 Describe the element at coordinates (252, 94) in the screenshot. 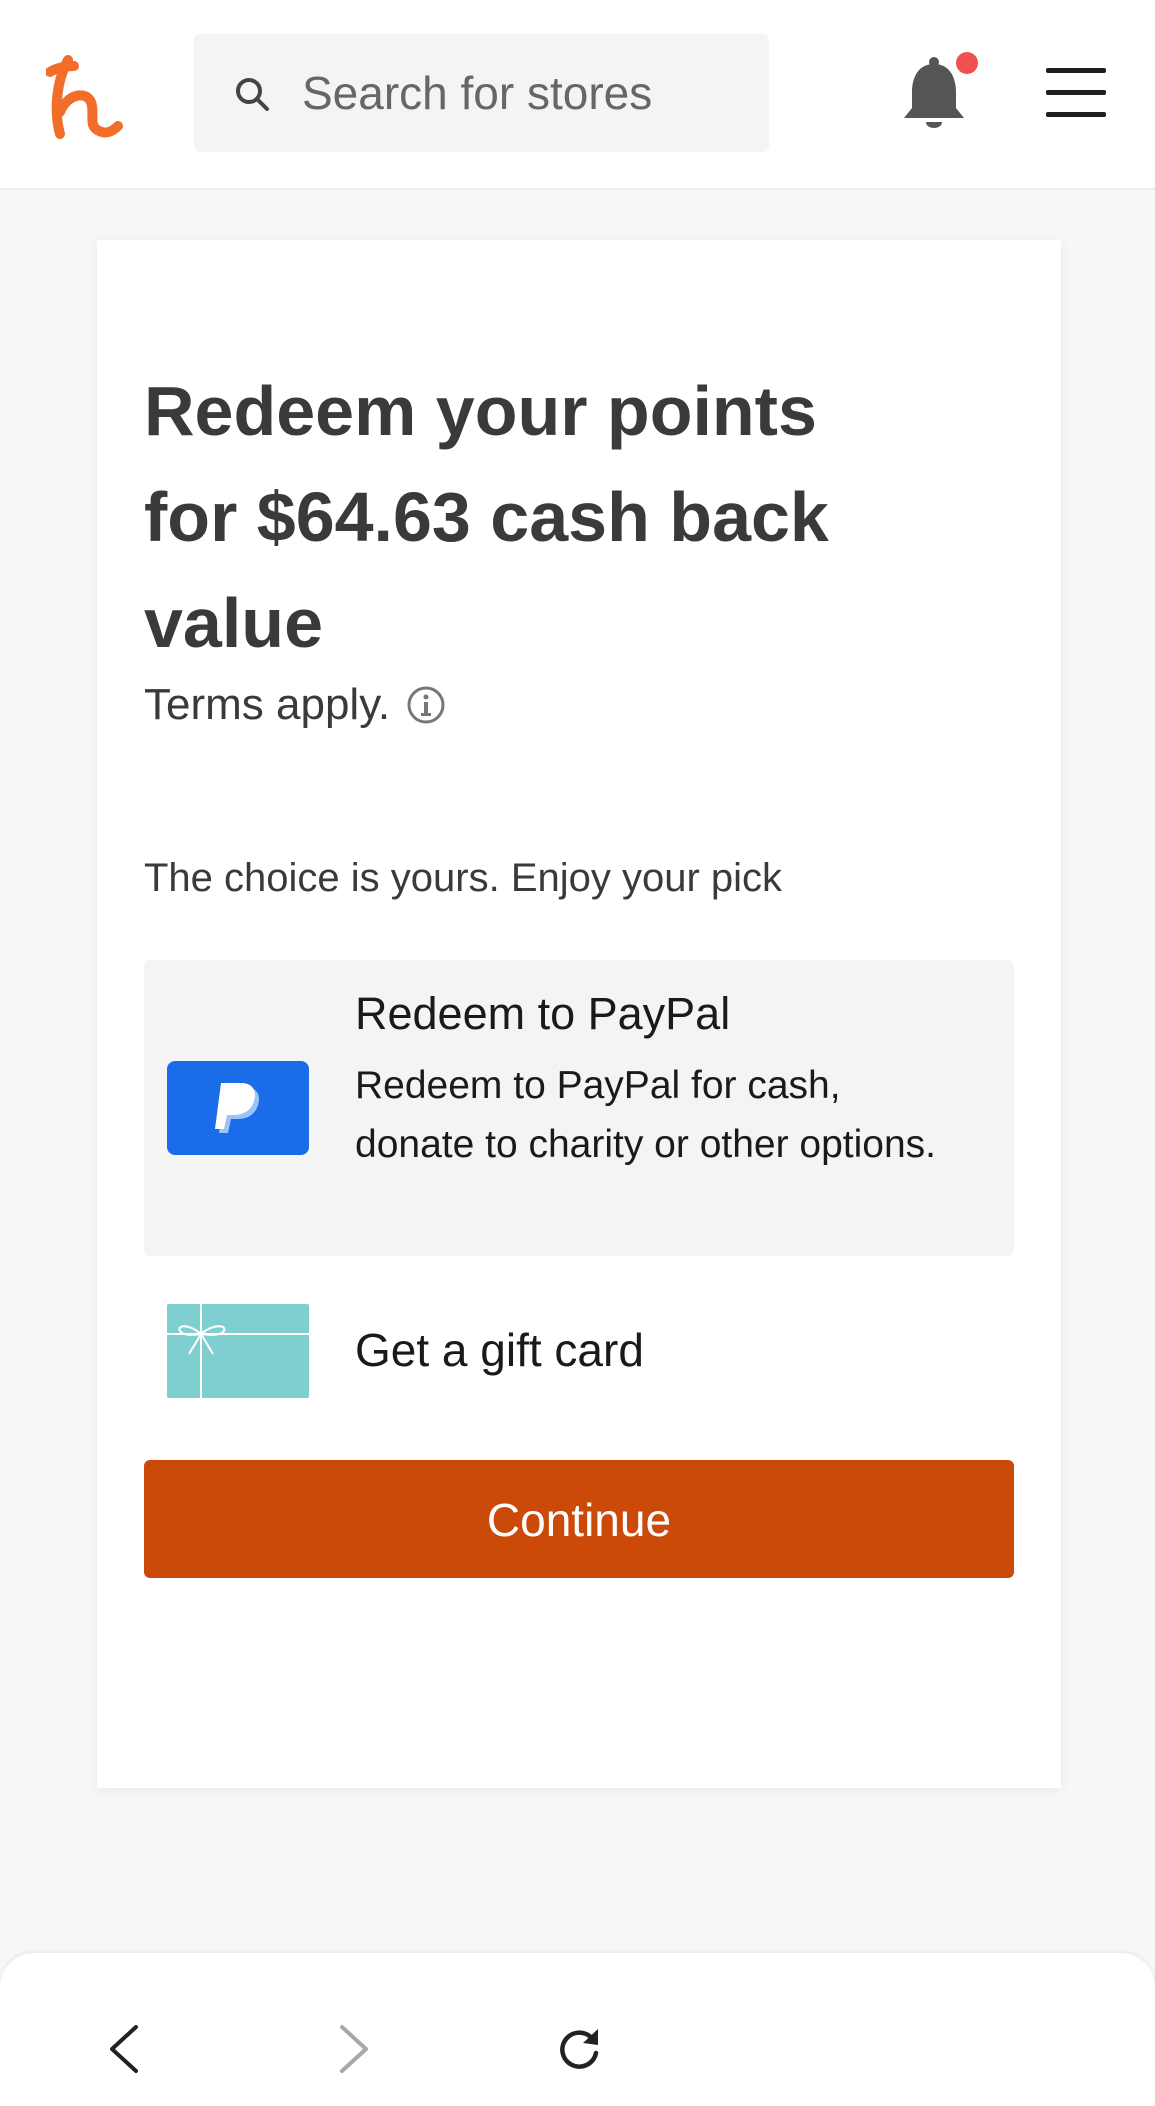

I see `search-icon` at that location.